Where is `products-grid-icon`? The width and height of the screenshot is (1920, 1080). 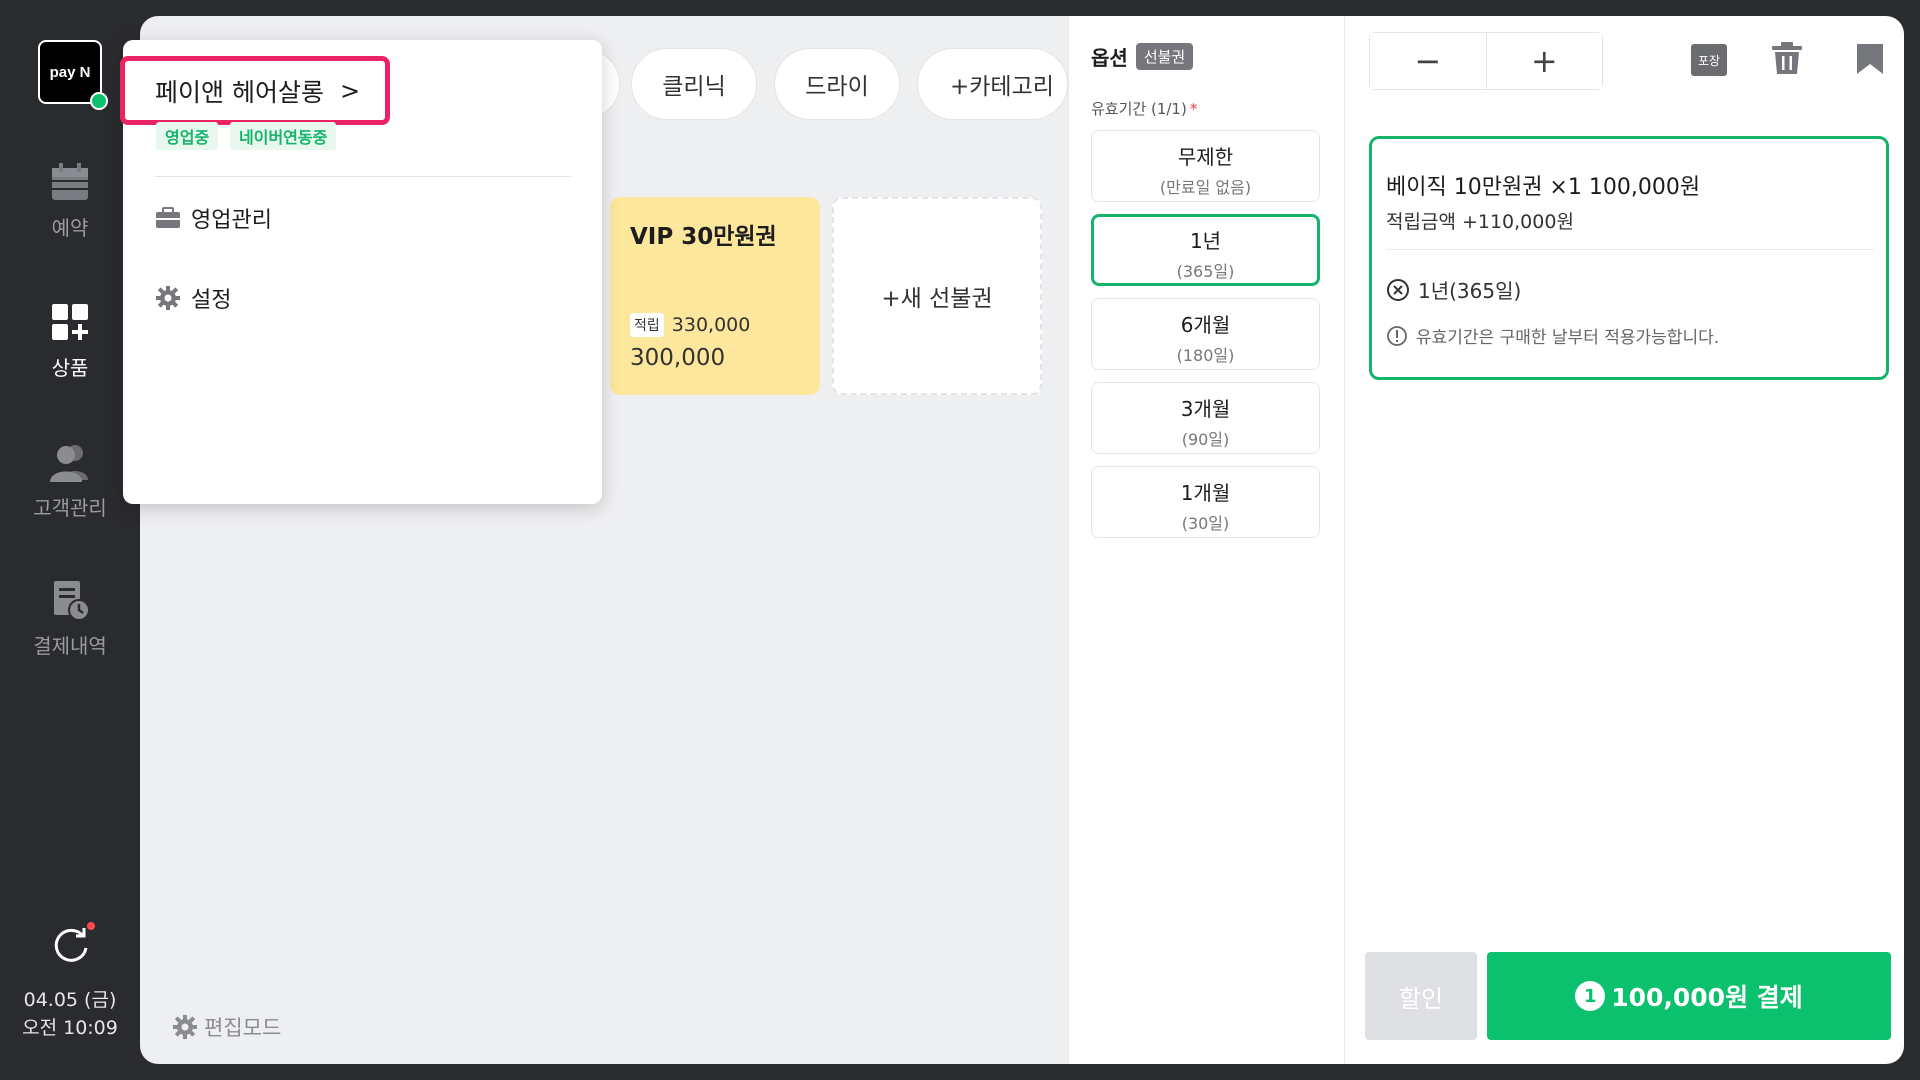 products-grid-icon is located at coordinates (70, 322).